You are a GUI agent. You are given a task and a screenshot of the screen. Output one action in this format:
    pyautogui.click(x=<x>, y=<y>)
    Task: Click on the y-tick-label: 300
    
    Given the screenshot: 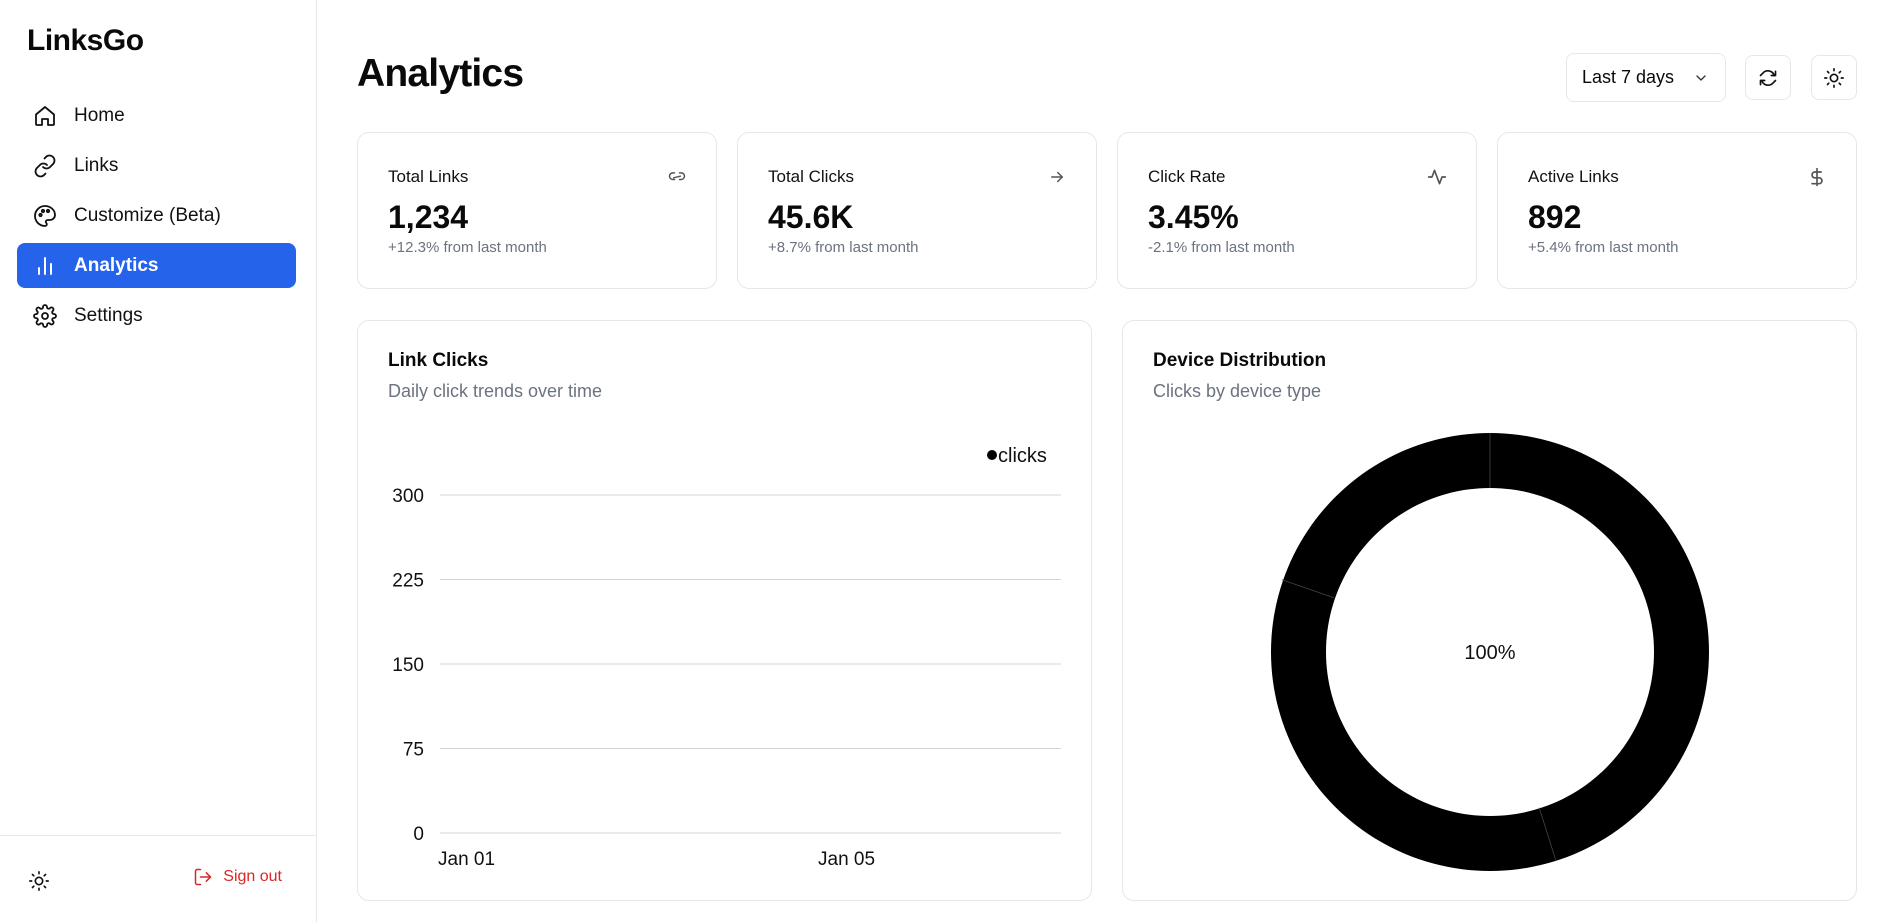 What is the action you would take?
    pyautogui.click(x=408, y=496)
    